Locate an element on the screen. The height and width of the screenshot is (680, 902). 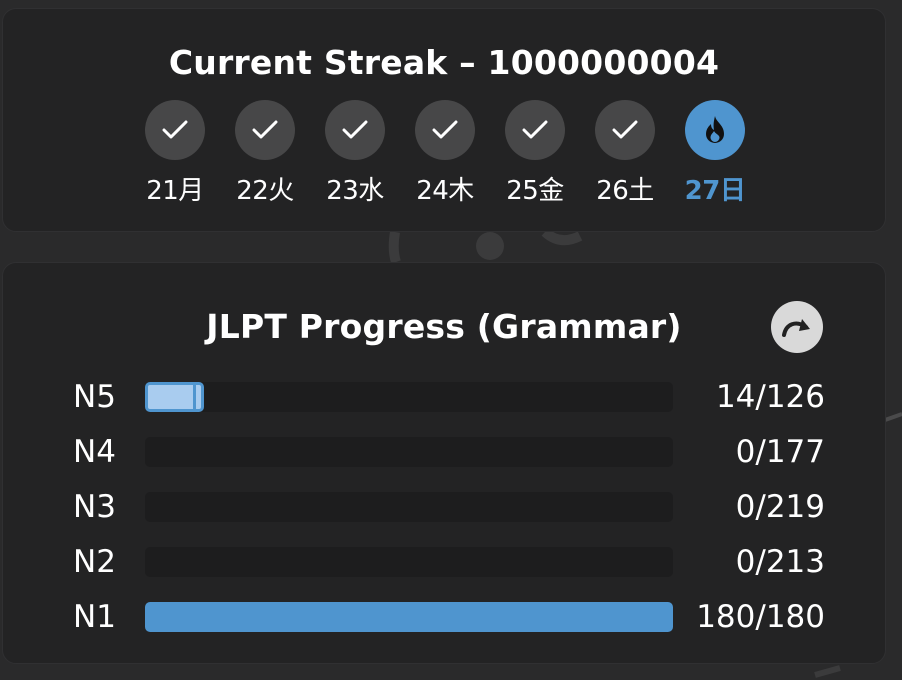
level-row-n2: N2 0/213 is located at coordinates (444, 562).